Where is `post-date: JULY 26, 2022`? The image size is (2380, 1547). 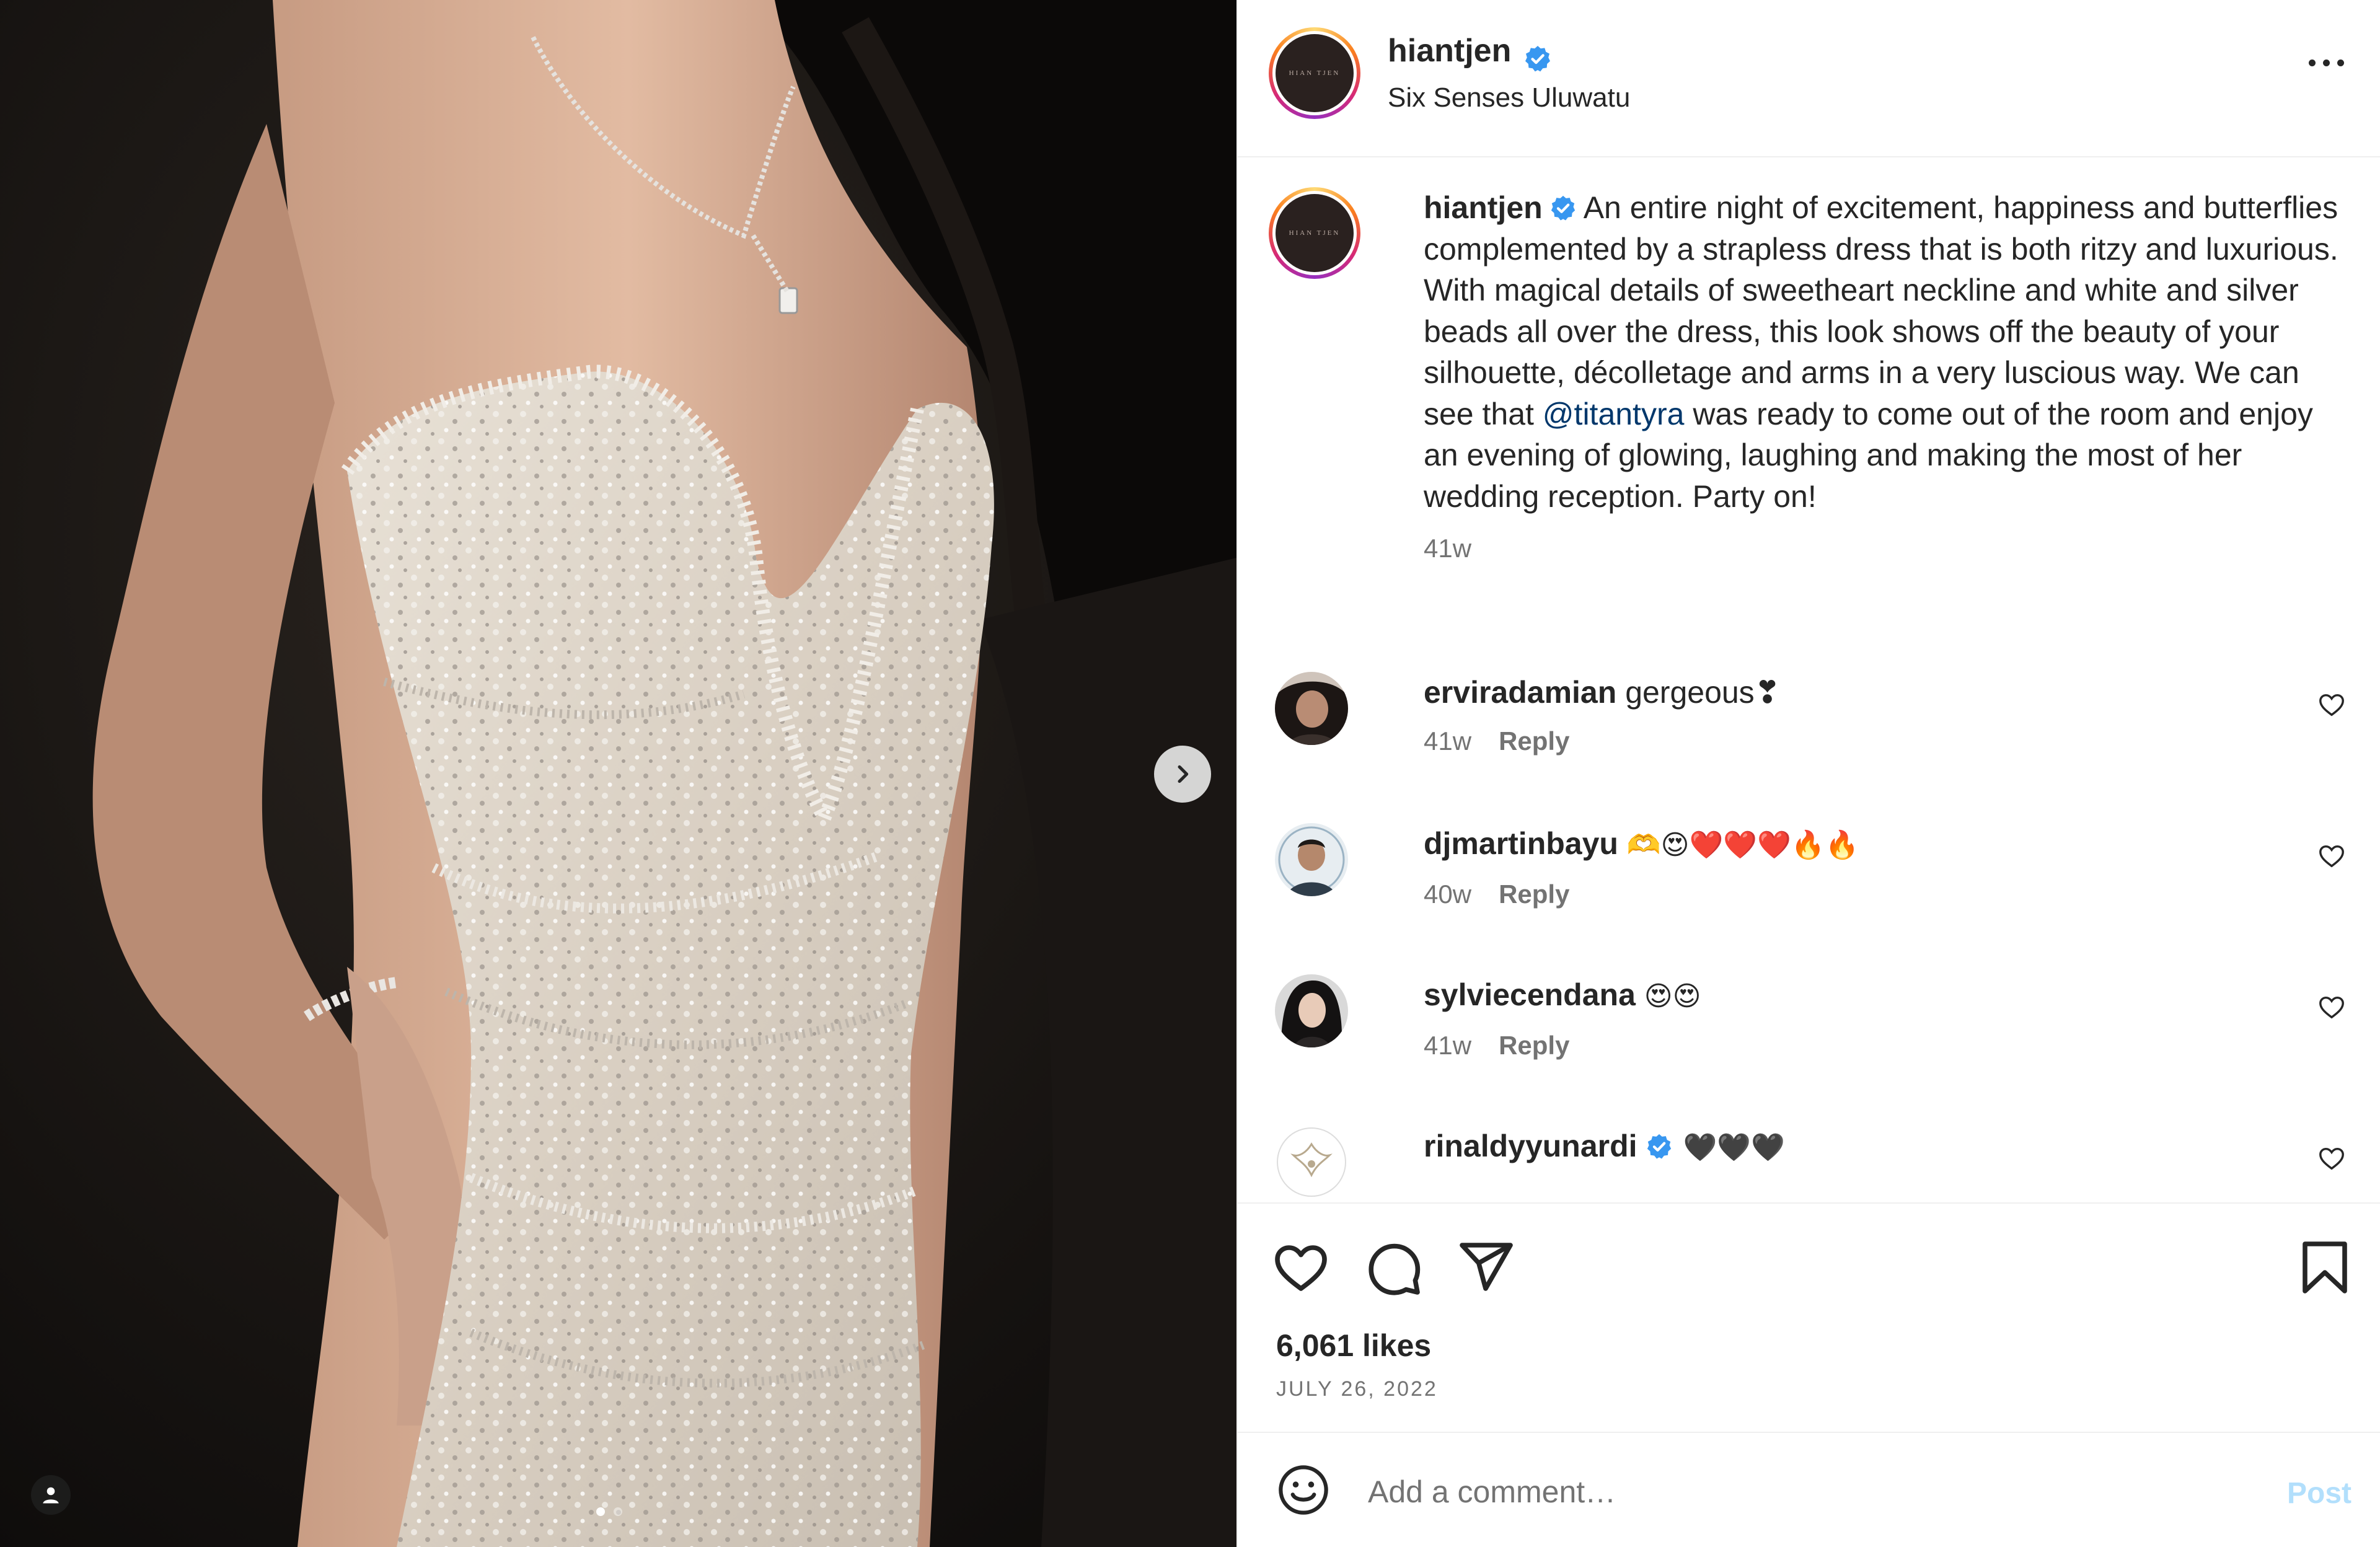 post-date: JULY 26, 2022 is located at coordinates (1357, 1389).